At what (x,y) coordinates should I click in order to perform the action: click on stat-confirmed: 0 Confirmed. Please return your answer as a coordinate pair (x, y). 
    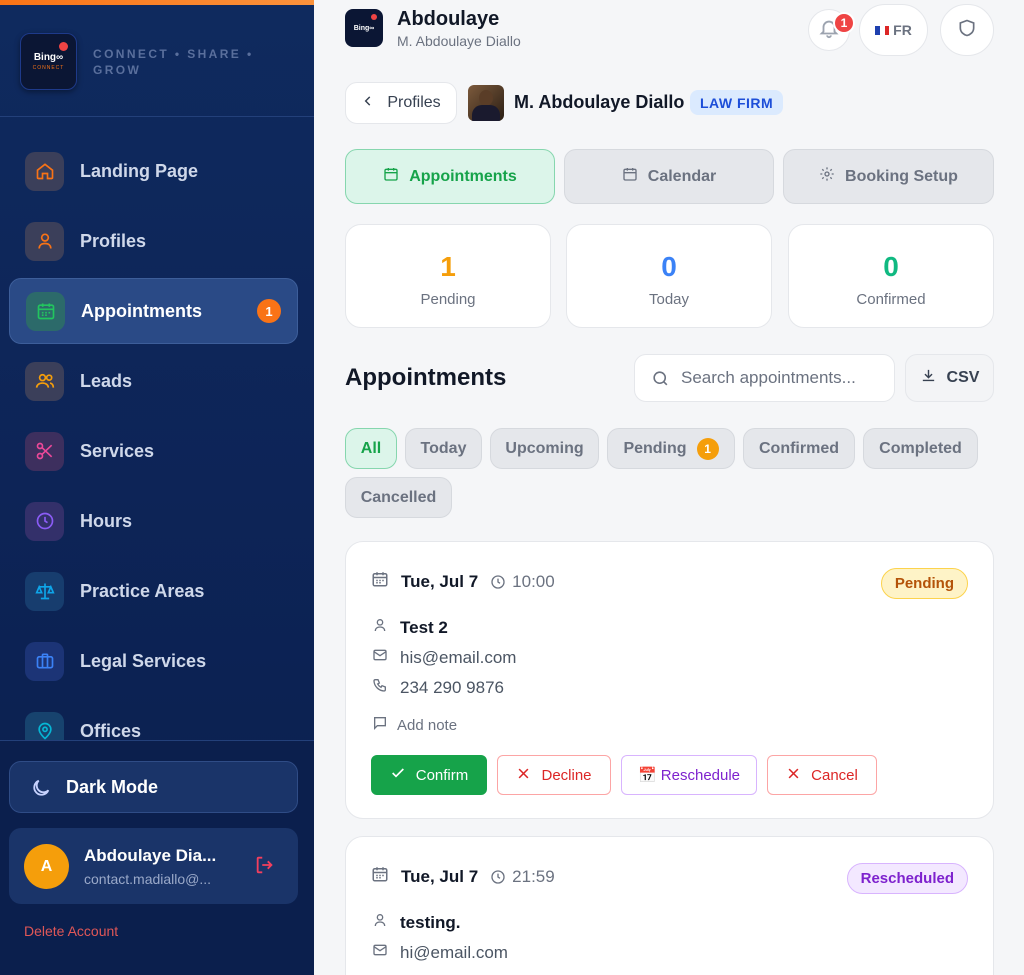
    Looking at the image, I should click on (891, 276).